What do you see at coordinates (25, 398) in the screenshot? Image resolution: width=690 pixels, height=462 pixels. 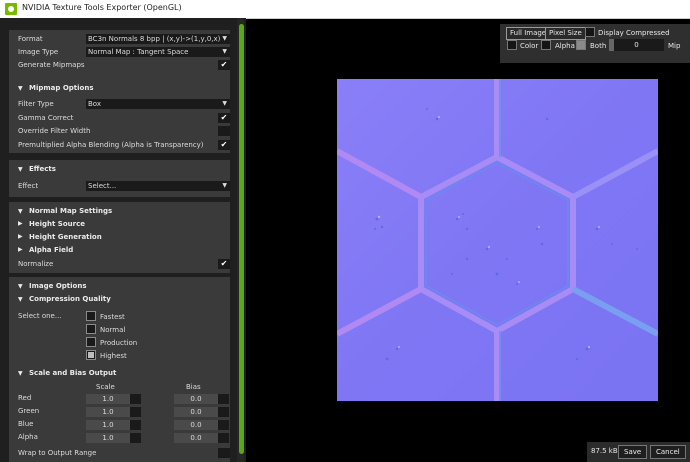 I see `channel-label: Red` at bounding box center [25, 398].